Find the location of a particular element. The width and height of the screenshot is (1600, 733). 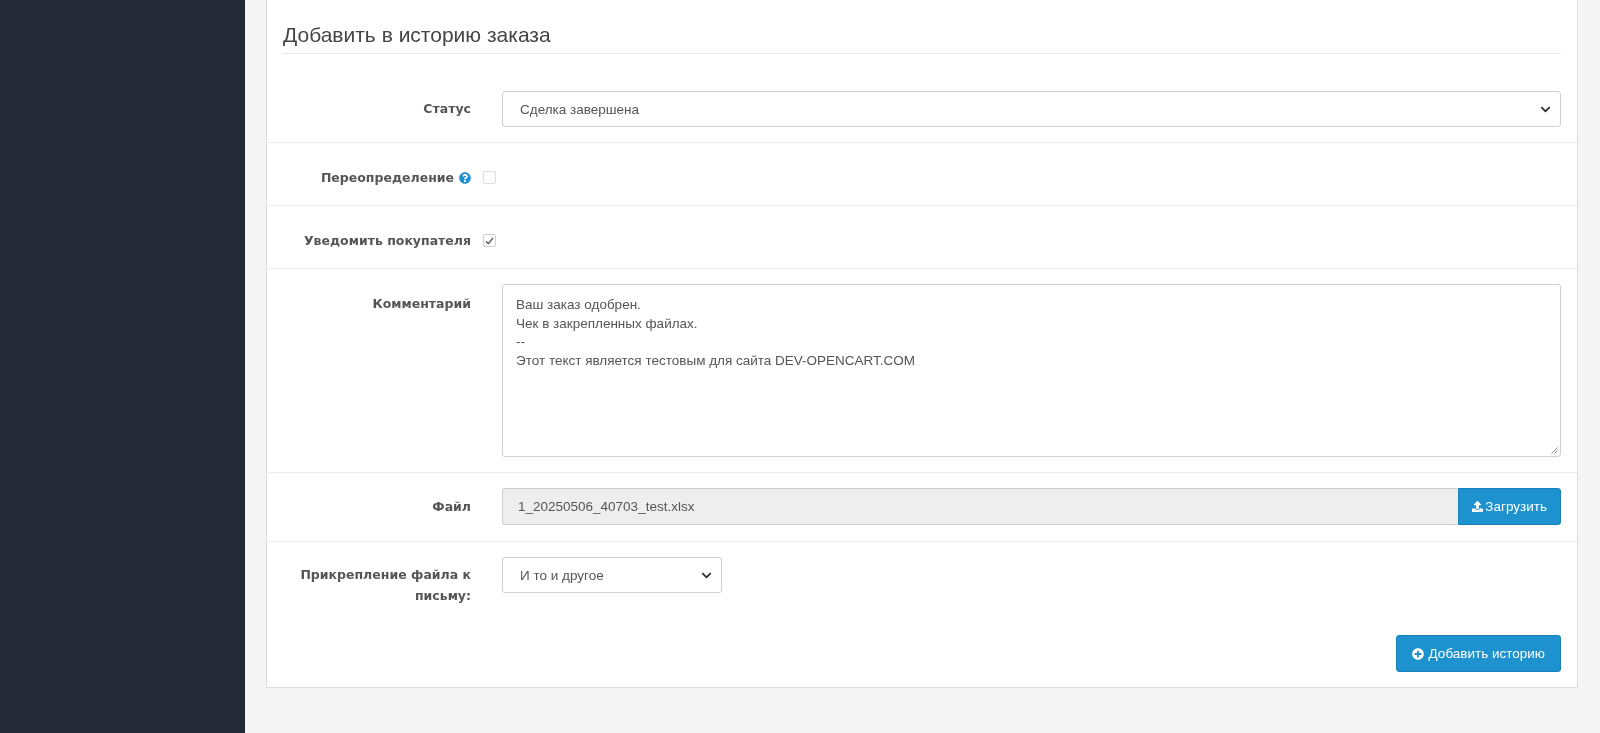

field-label: Прикрепление файла к письму: is located at coordinates (385, 585).